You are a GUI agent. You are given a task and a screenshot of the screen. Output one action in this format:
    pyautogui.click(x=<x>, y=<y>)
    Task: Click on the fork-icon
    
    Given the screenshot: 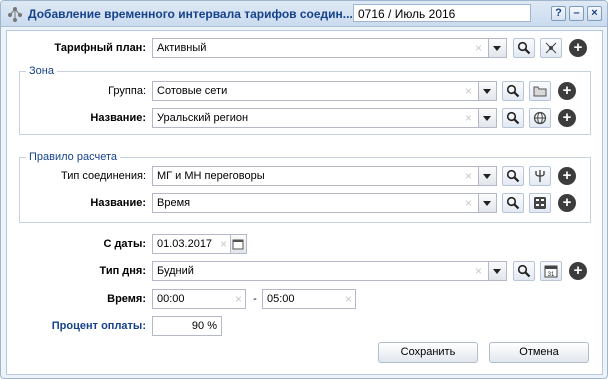 What is the action you would take?
    pyautogui.click(x=540, y=176)
    